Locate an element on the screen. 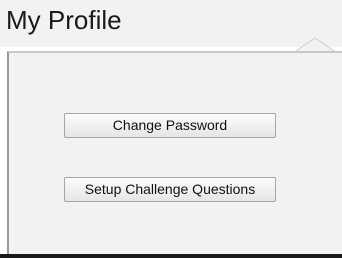  change-password-button: Change Password is located at coordinates (170, 125).